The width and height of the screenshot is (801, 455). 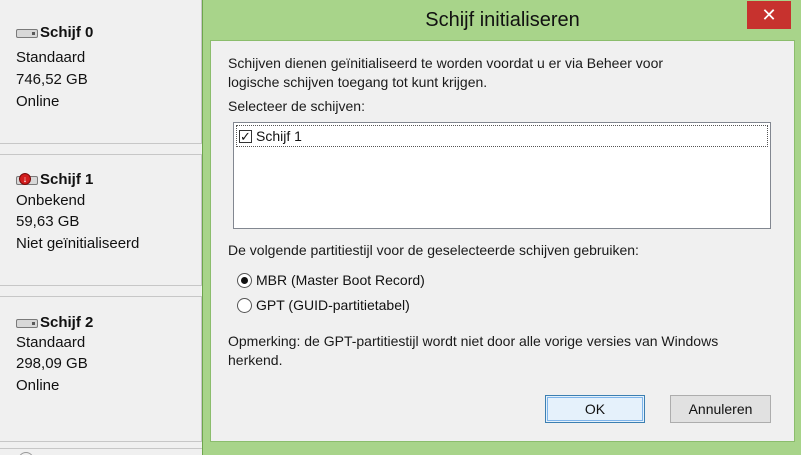 I want to click on disk-error-icon: ↓, so click(x=27, y=179).